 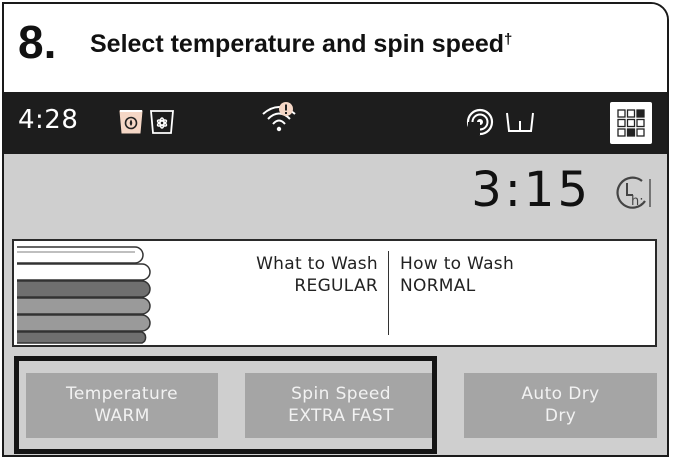 I want to click on auto-dry-label: Auto Dry, so click(x=560, y=394).